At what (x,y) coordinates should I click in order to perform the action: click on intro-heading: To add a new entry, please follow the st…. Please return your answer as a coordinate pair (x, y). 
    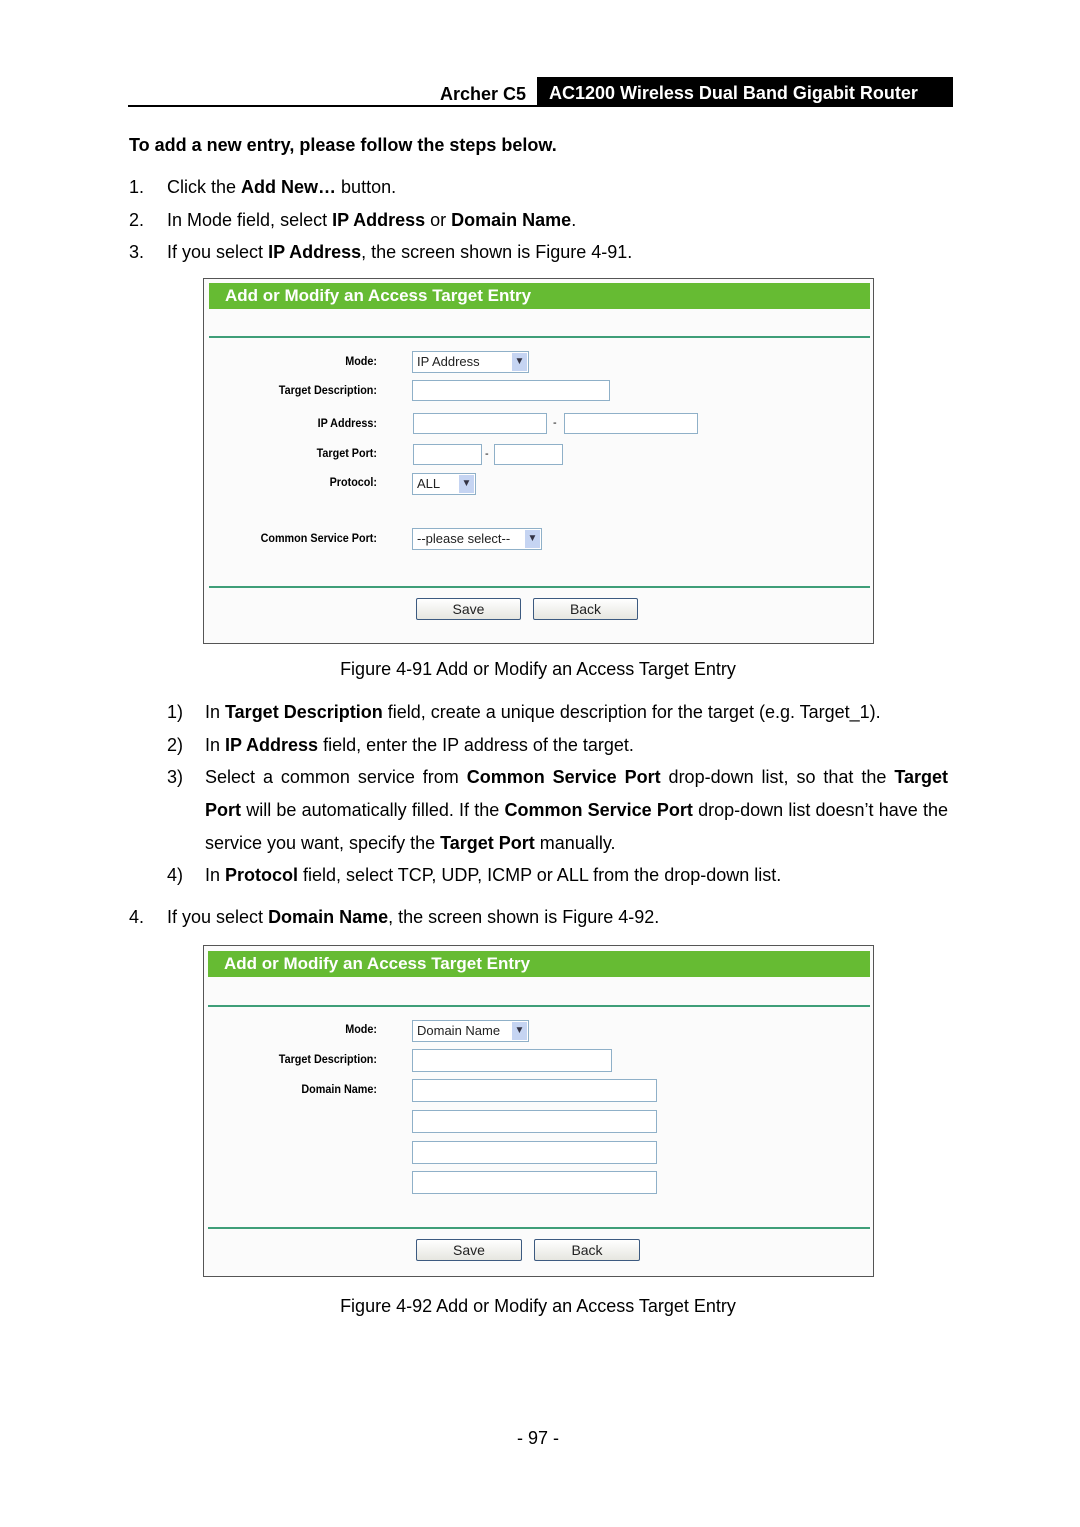
    Looking at the image, I should click on (343, 145).